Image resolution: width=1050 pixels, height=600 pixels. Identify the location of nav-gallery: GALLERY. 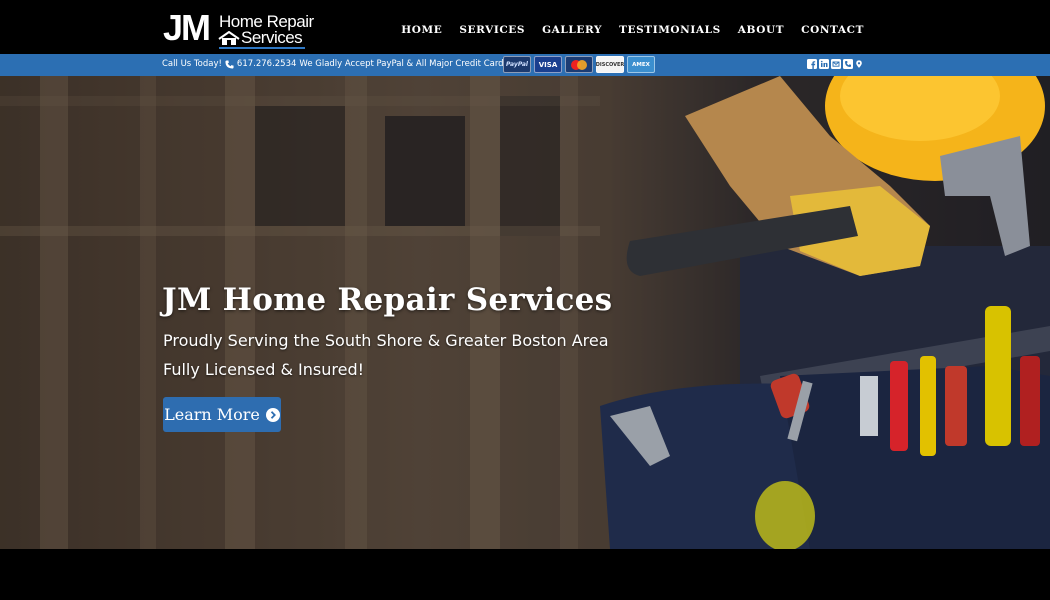
(572, 30).